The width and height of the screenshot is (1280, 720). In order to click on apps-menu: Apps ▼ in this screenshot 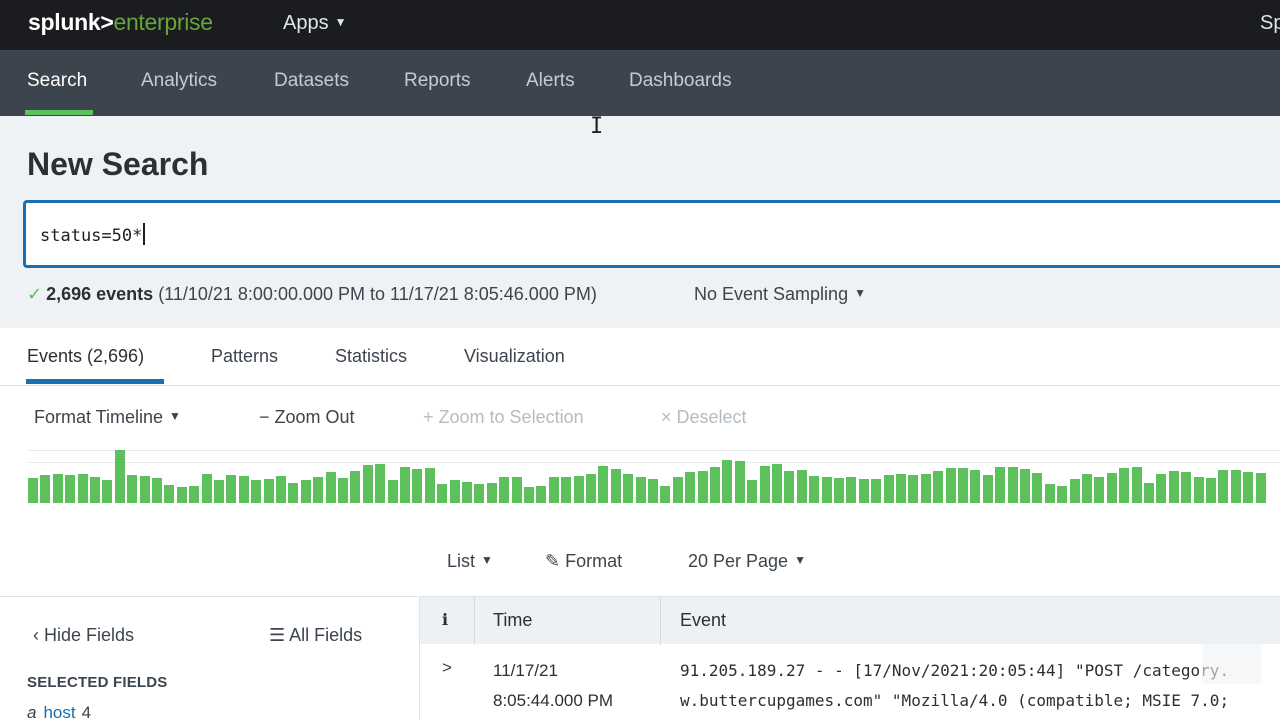, I will do `click(314, 23)`.